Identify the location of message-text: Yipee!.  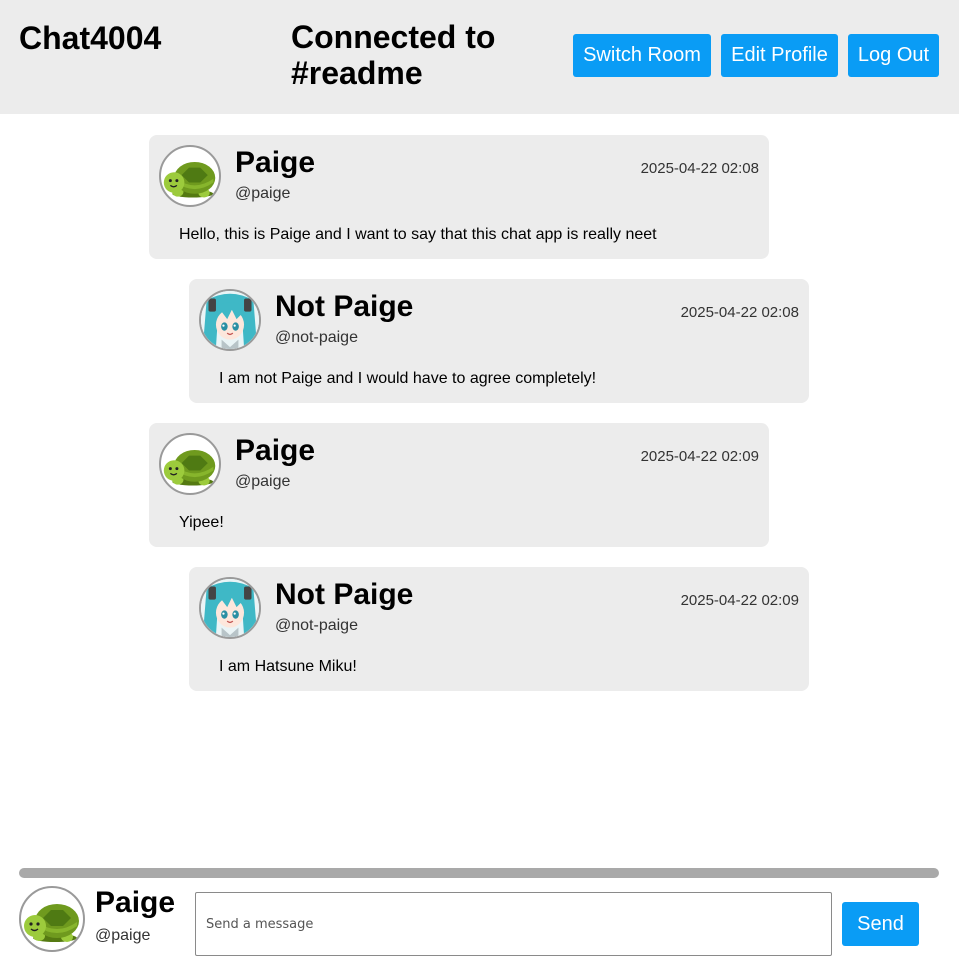
(201, 522).